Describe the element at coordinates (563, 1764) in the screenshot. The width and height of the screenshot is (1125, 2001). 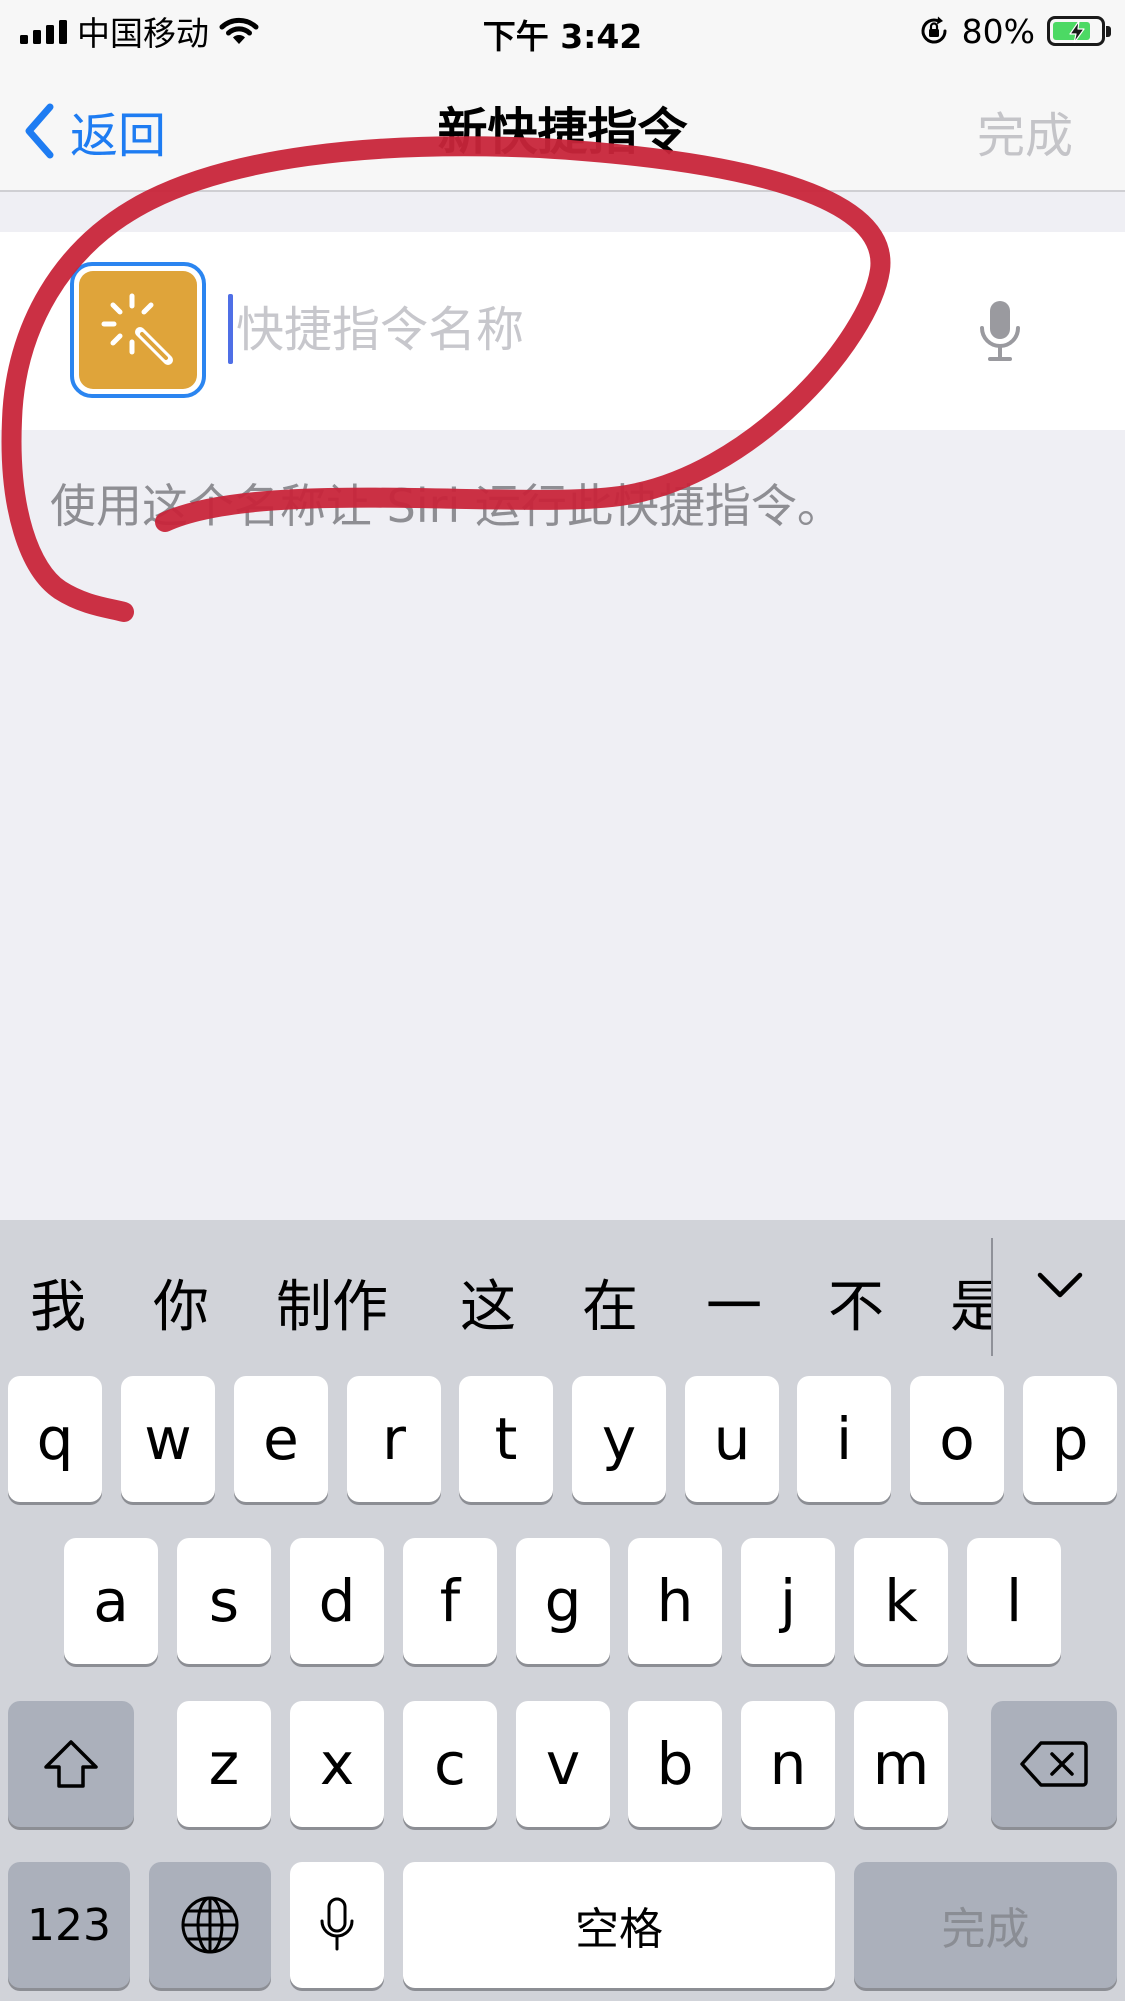
I see `key-v: v` at that location.